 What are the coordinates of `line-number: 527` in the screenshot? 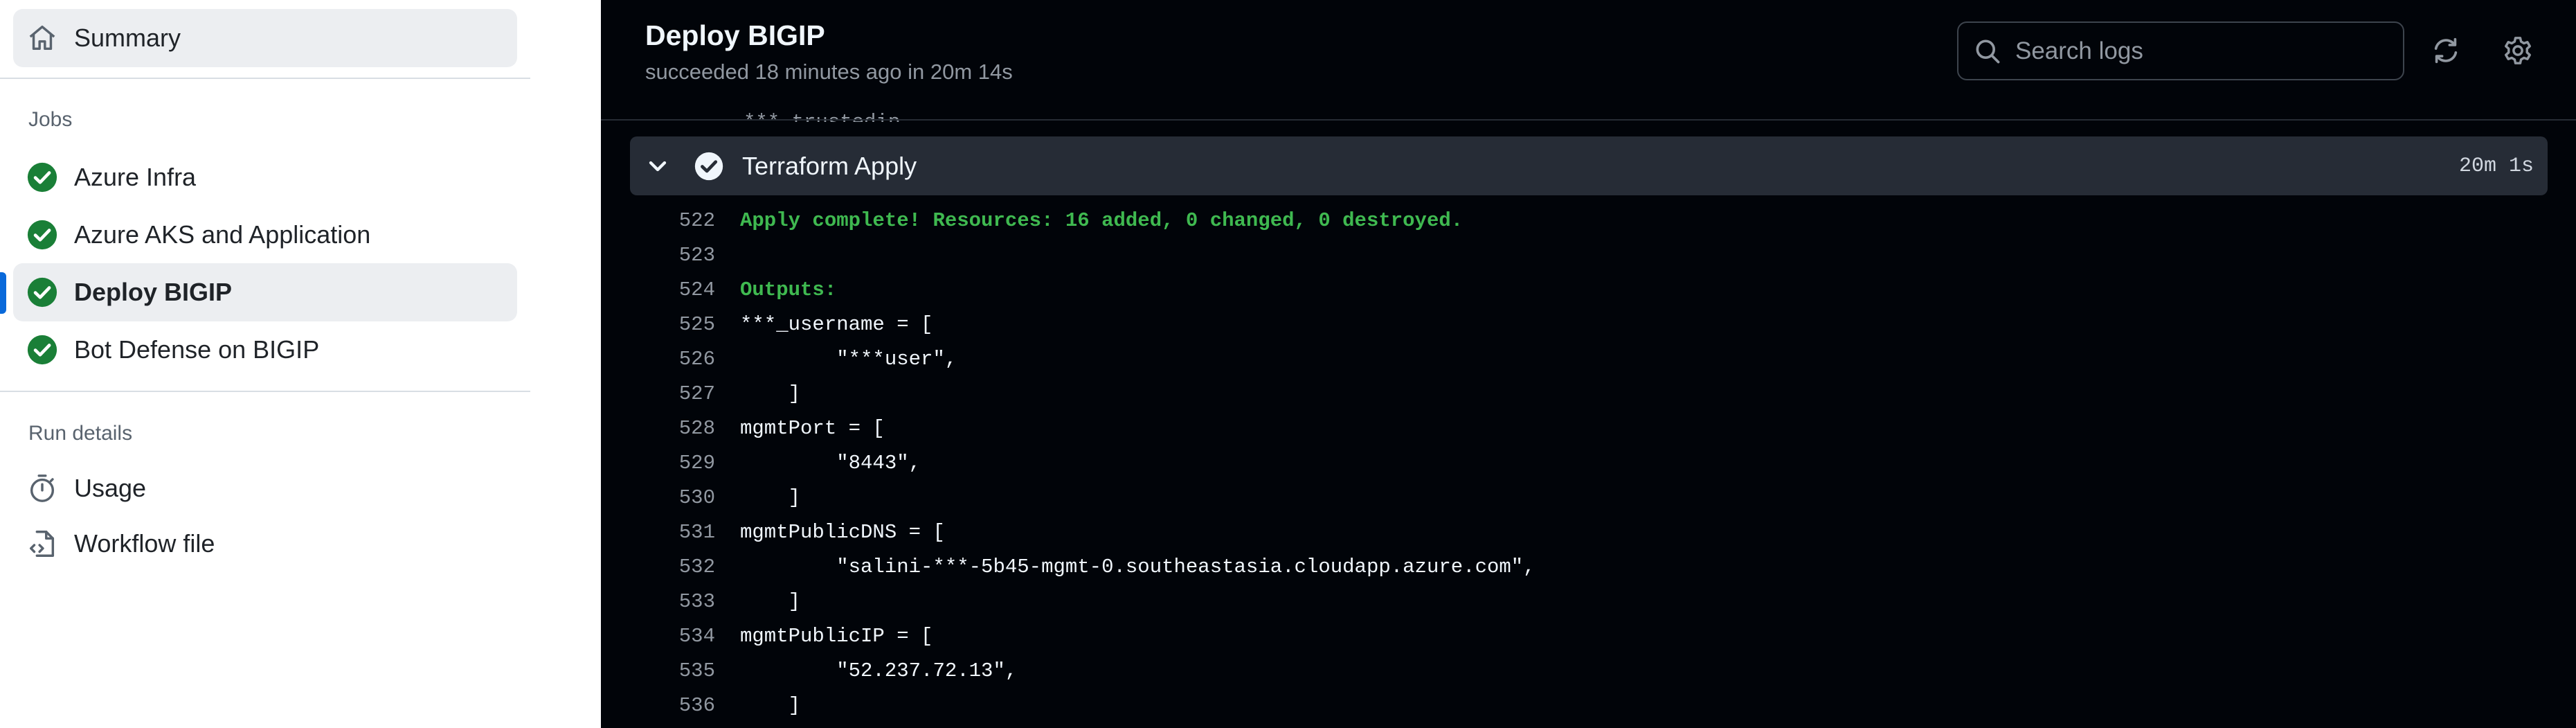 It's located at (658, 393).